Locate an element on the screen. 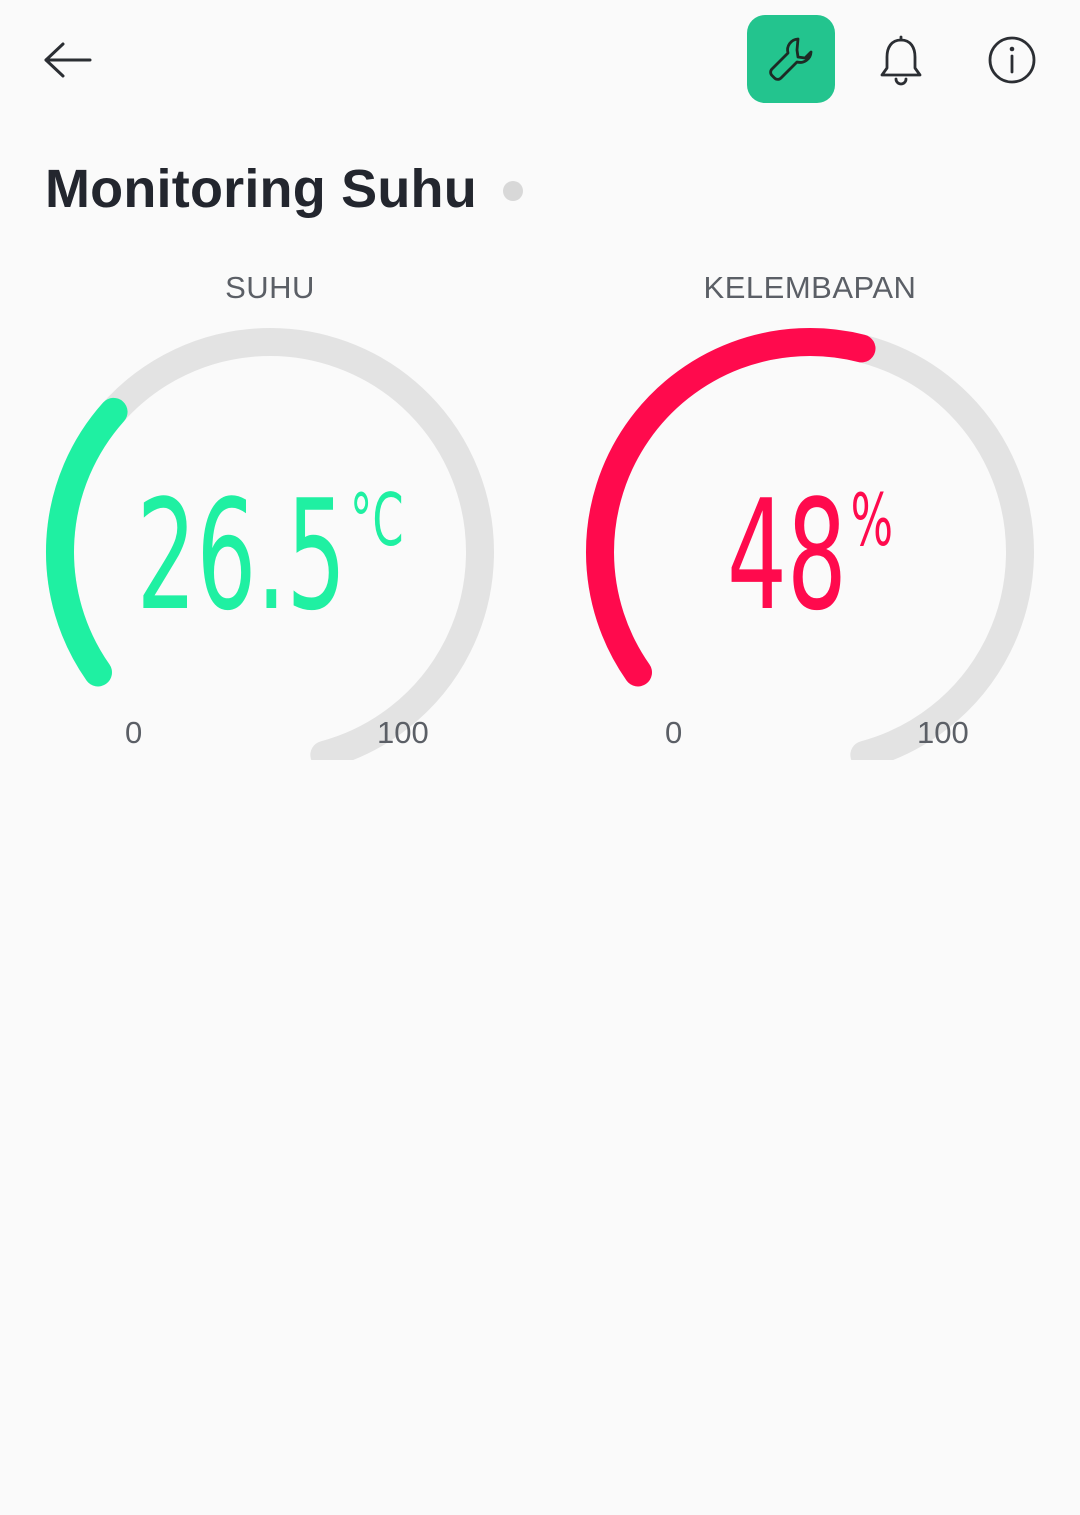  back-button is located at coordinates (68, 60).